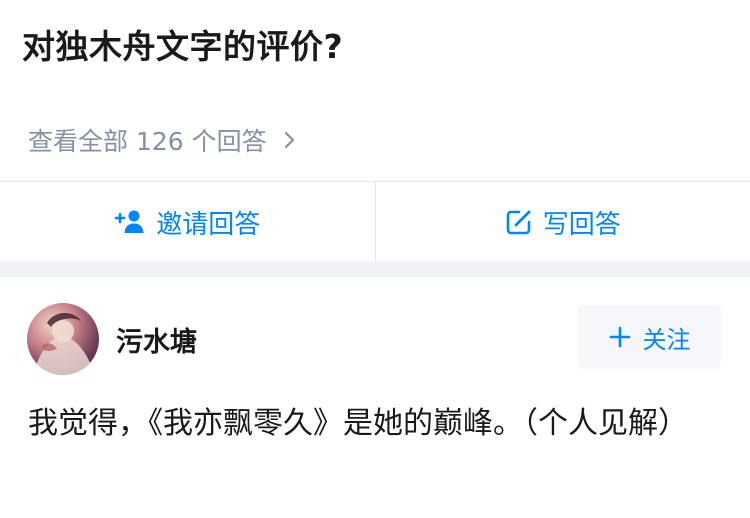 The image size is (750, 518). Describe the element at coordinates (129, 221) in the screenshot. I see `add-user-icon` at that location.